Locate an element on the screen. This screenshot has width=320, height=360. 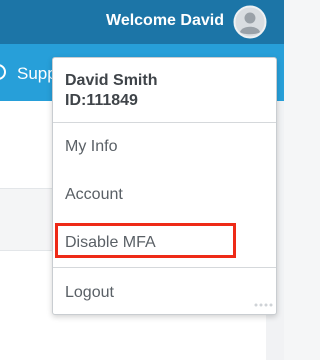
top-header-bar: Welcome David is located at coordinates (142, 22).